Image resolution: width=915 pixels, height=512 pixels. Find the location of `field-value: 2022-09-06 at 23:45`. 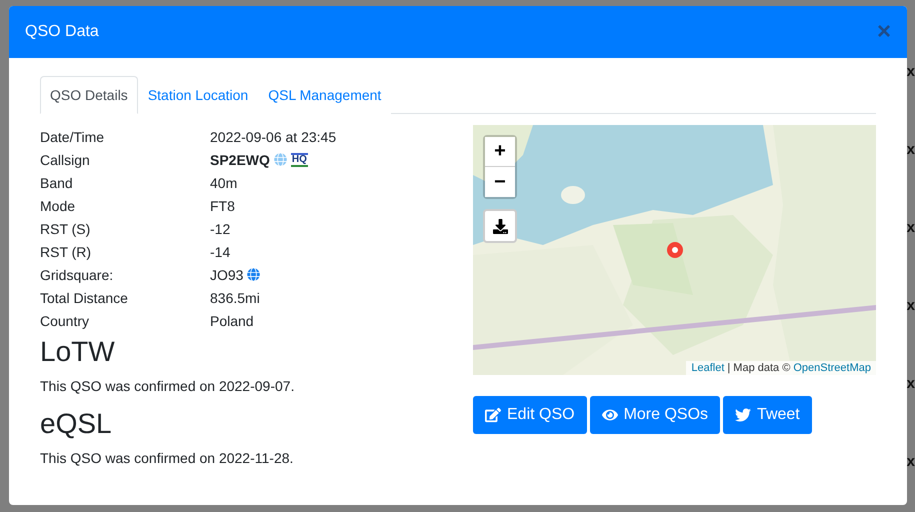

field-value: 2022-09-06 at 23:45 is located at coordinates (273, 136).